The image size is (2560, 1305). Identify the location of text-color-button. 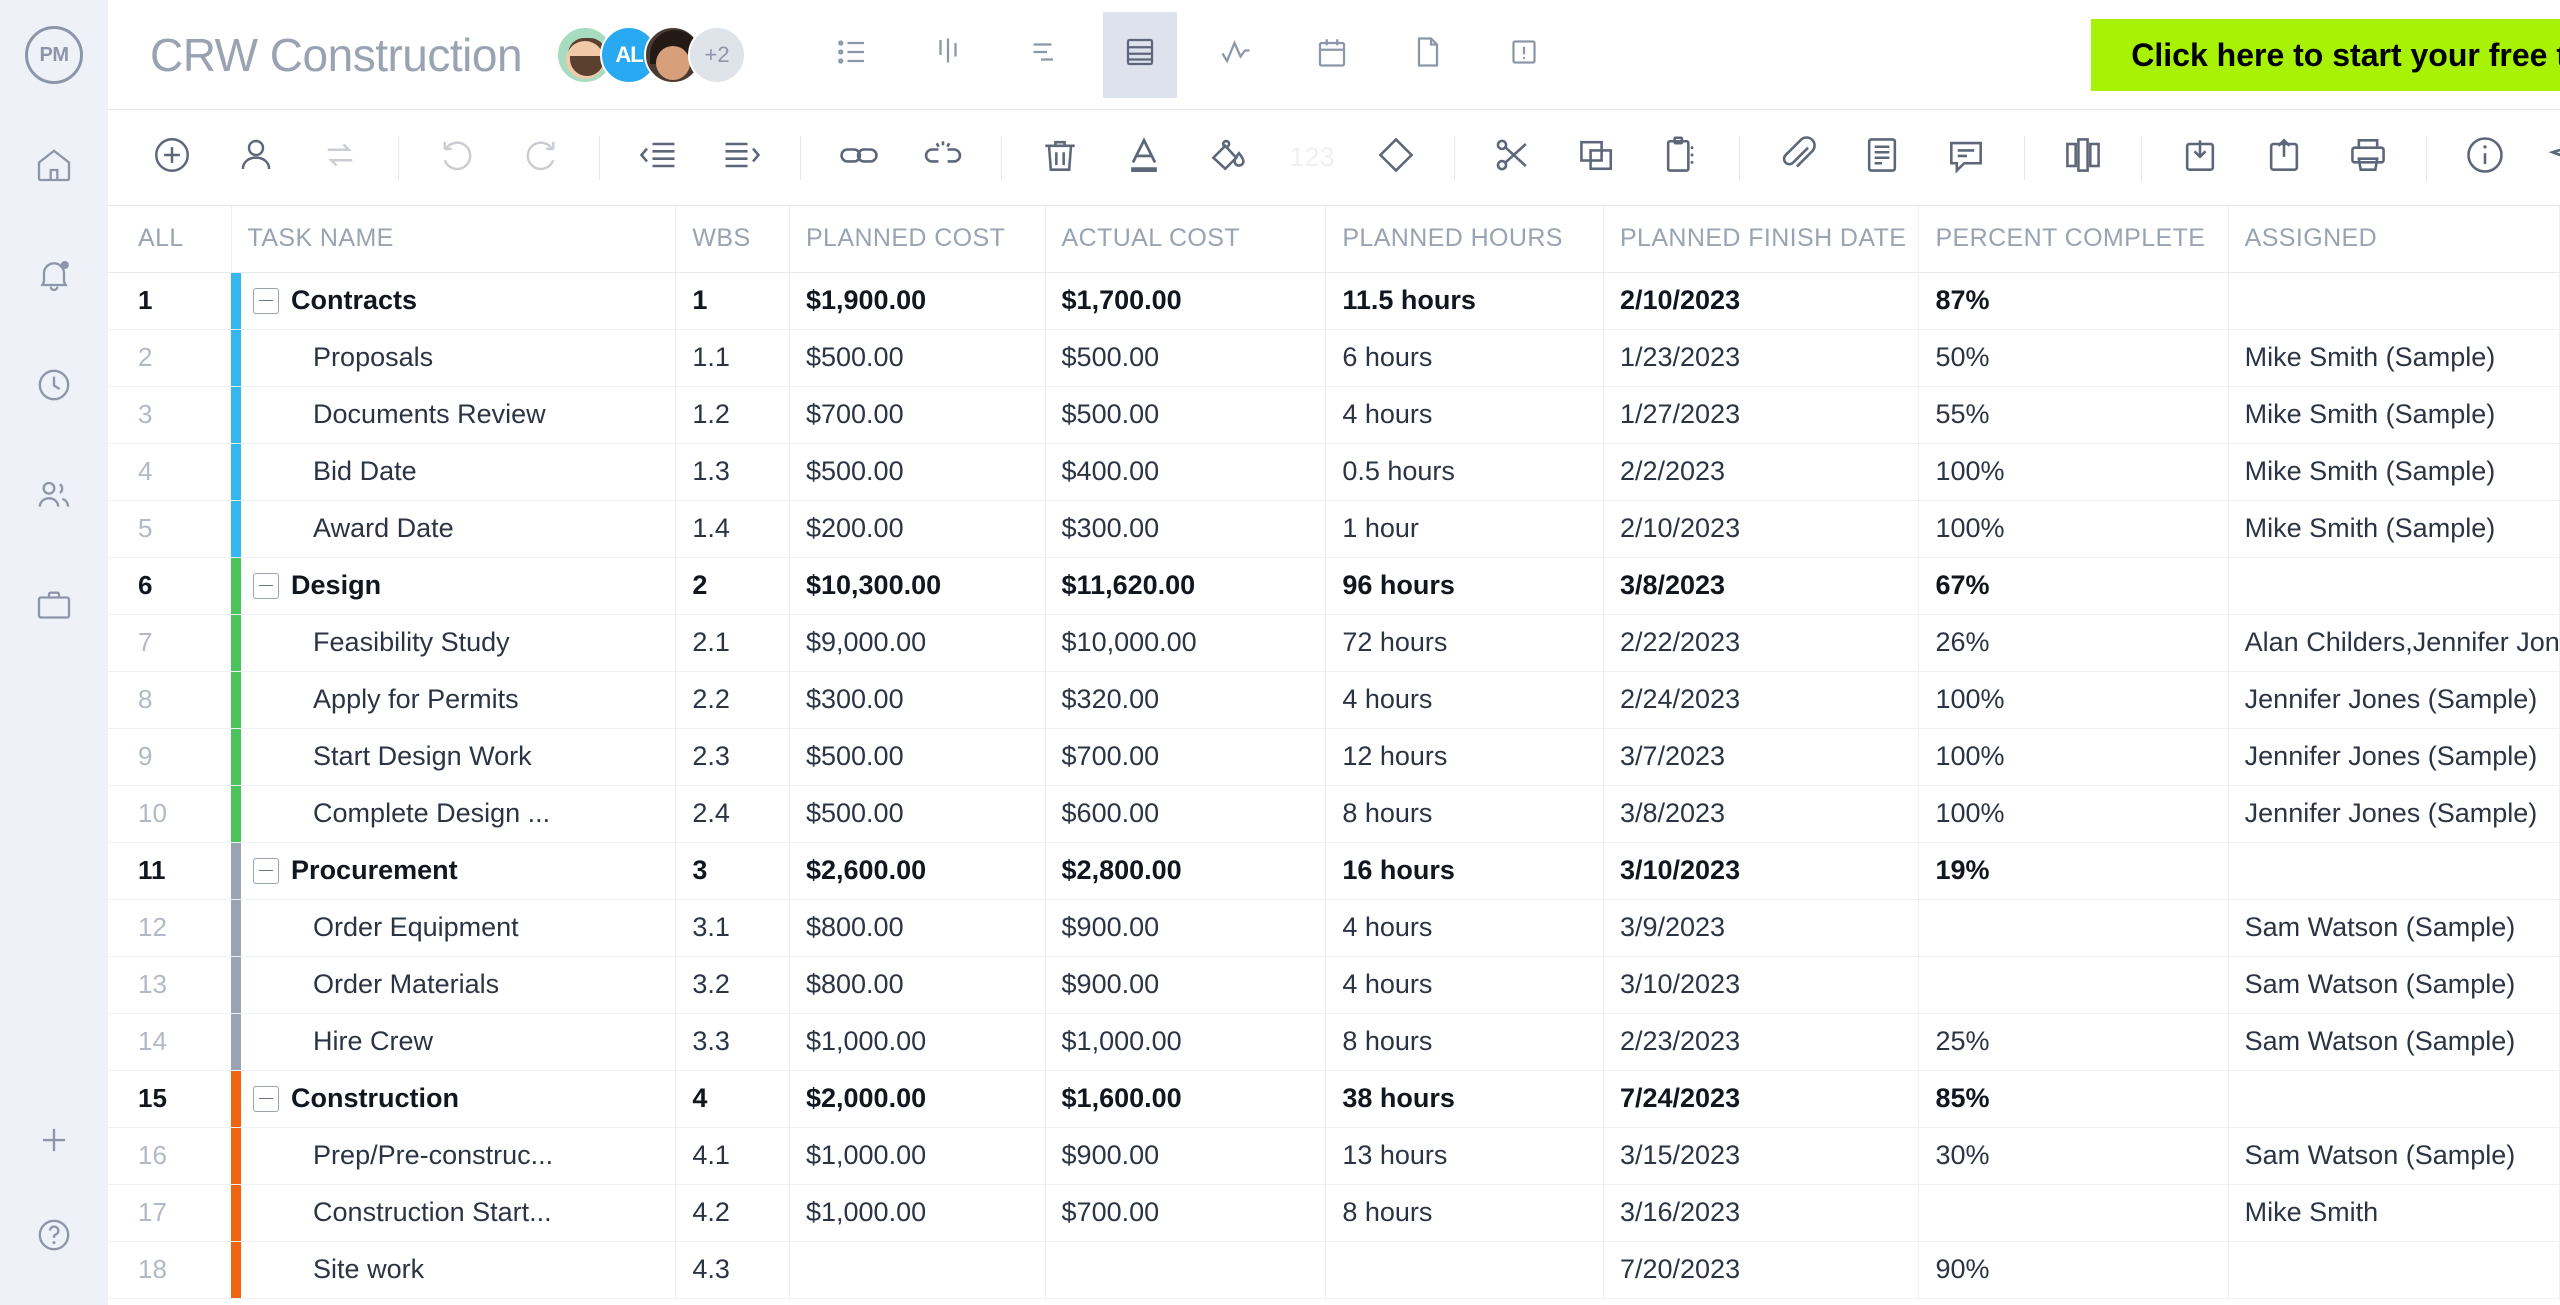
(1144, 158).